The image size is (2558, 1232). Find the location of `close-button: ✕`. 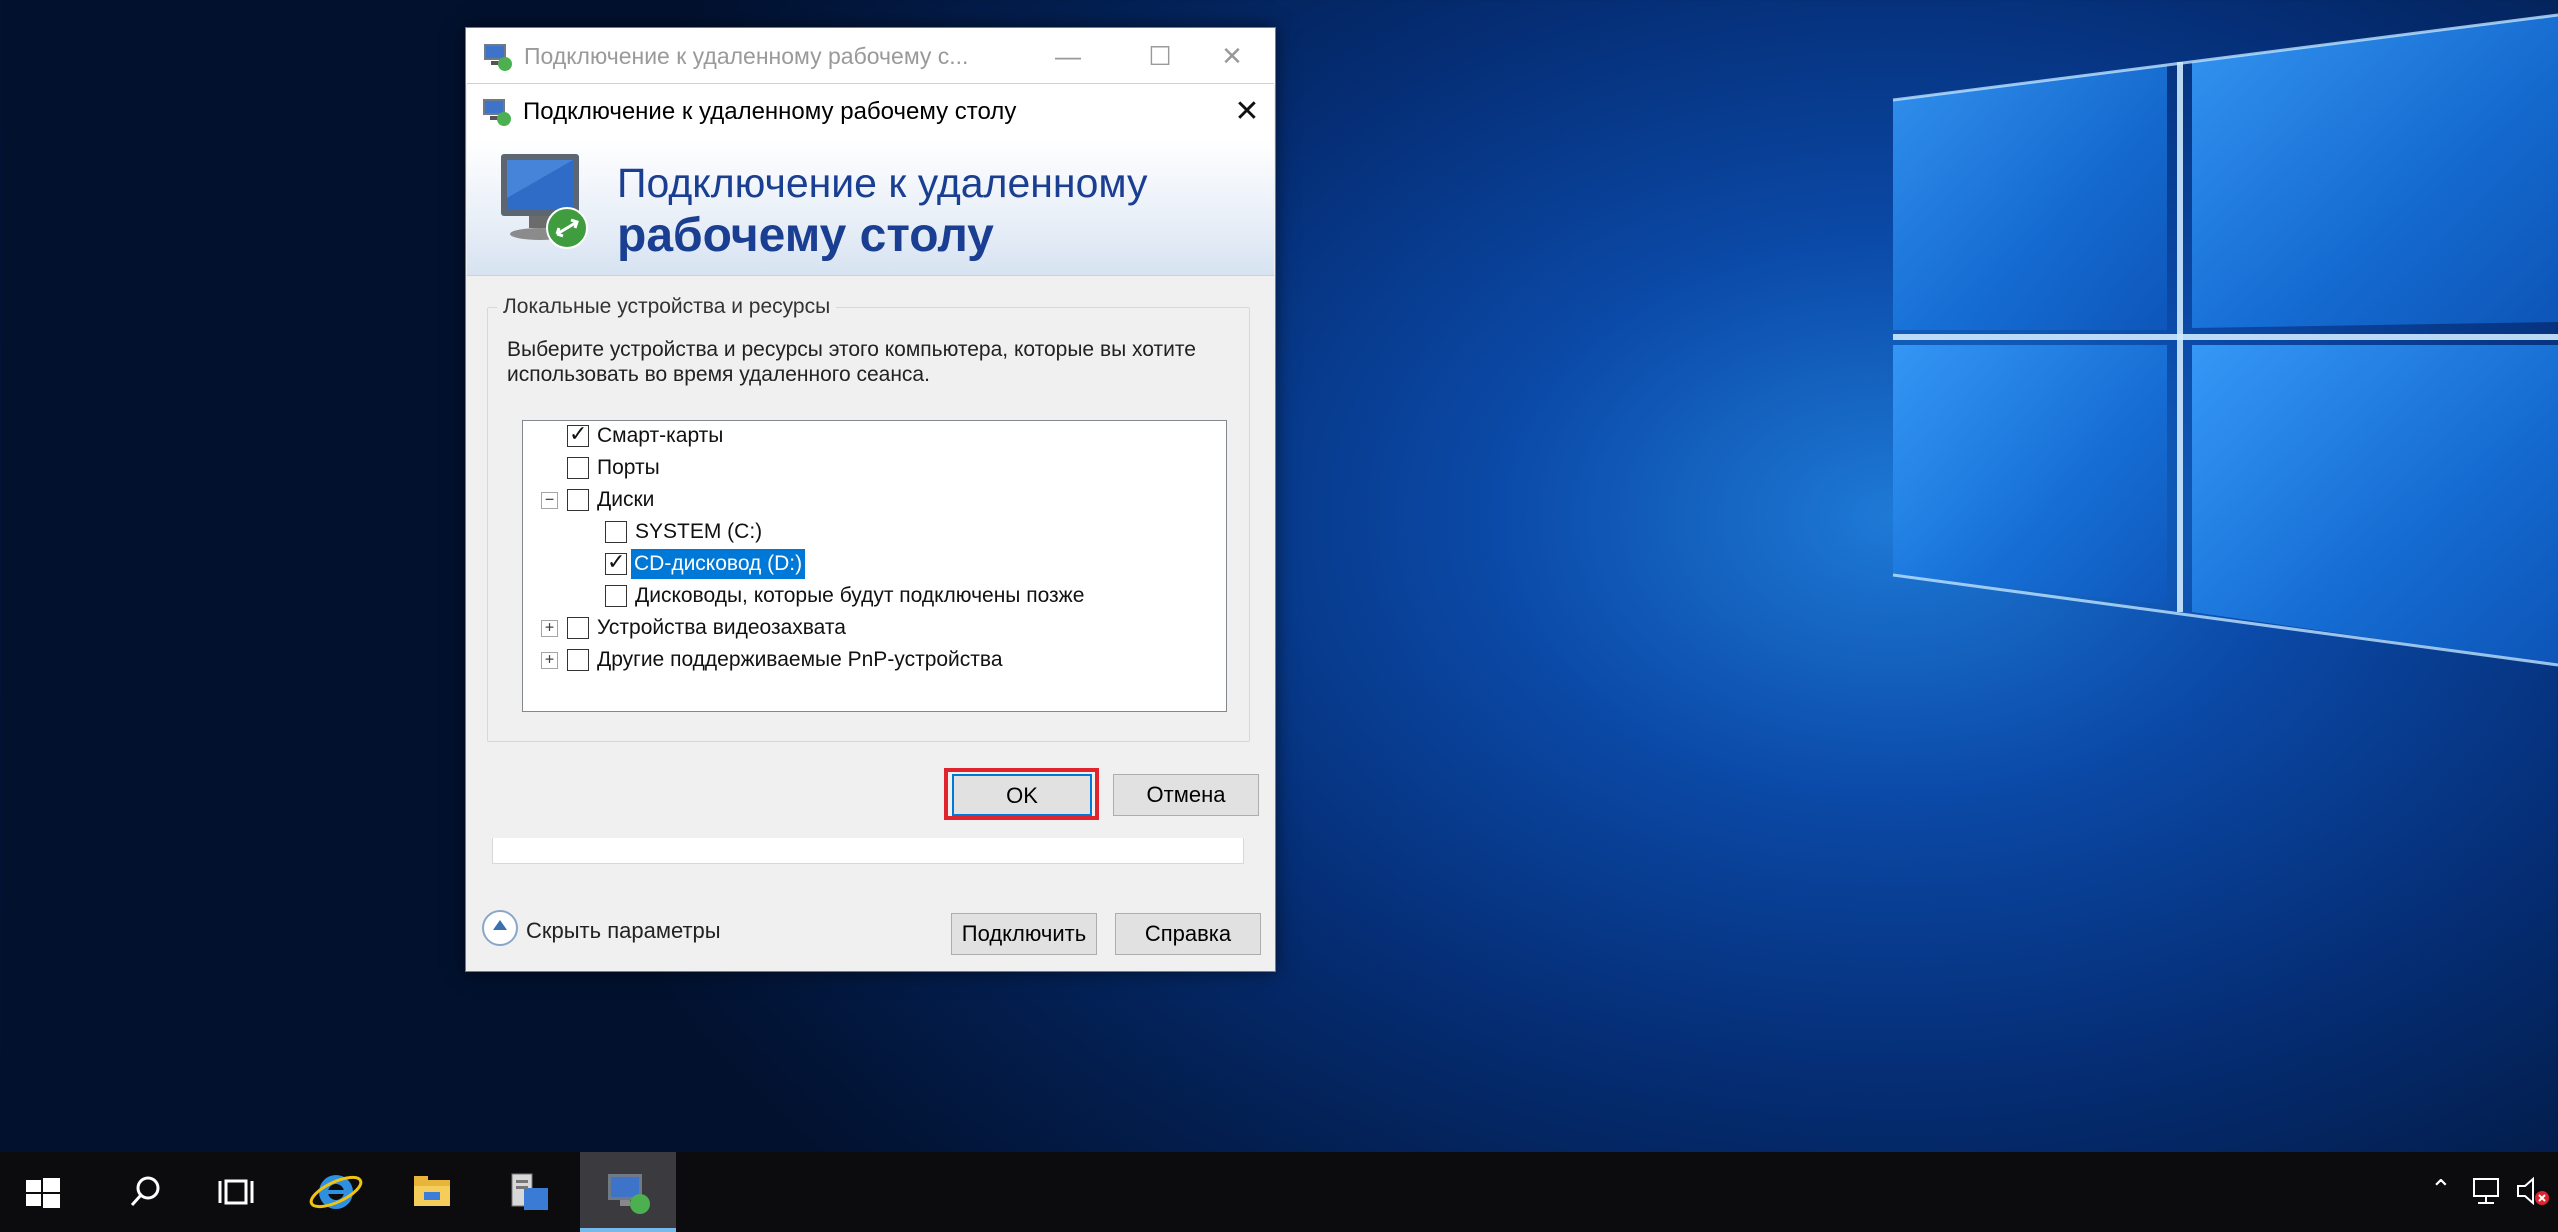

close-button: ✕ is located at coordinates (1232, 56).